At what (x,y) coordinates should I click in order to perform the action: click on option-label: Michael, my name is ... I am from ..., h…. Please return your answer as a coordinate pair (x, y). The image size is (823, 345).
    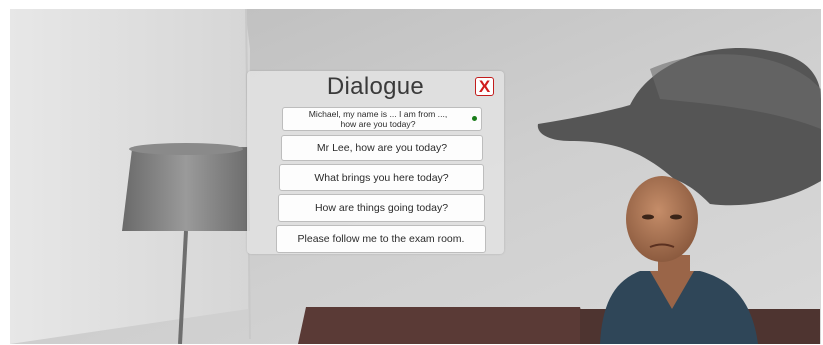
    Looking at the image, I should click on (378, 119).